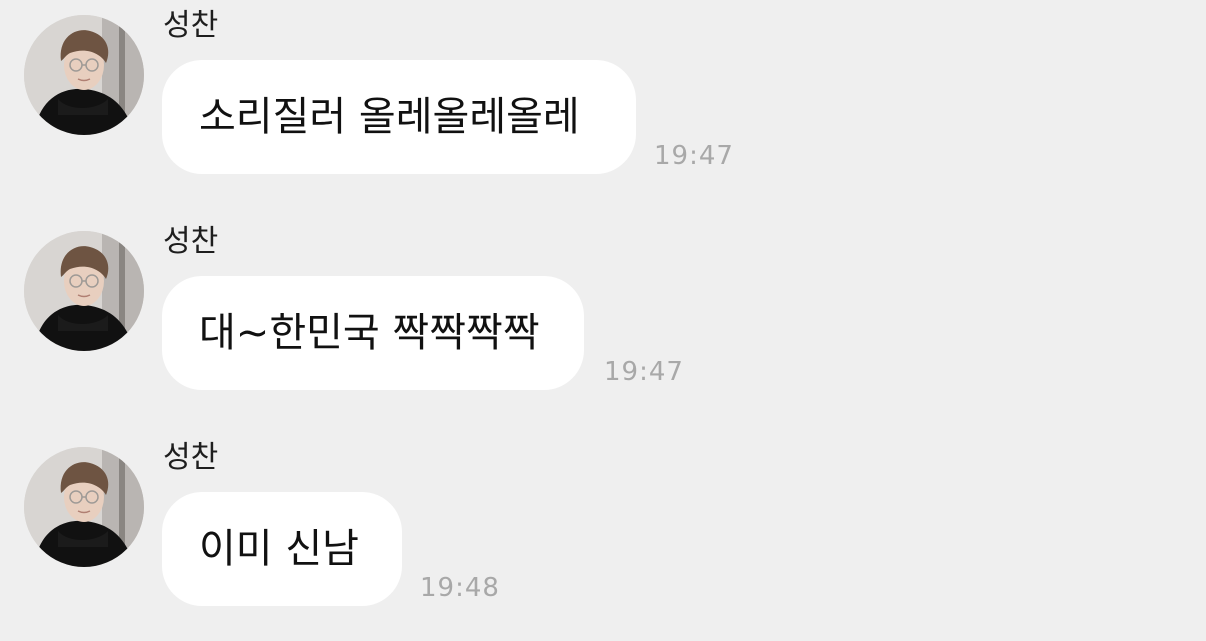  What do you see at coordinates (373, 333) in the screenshot?
I see `message-bubble: 대~한민국 짝짝짝짝` at bounding box center [373, 333].